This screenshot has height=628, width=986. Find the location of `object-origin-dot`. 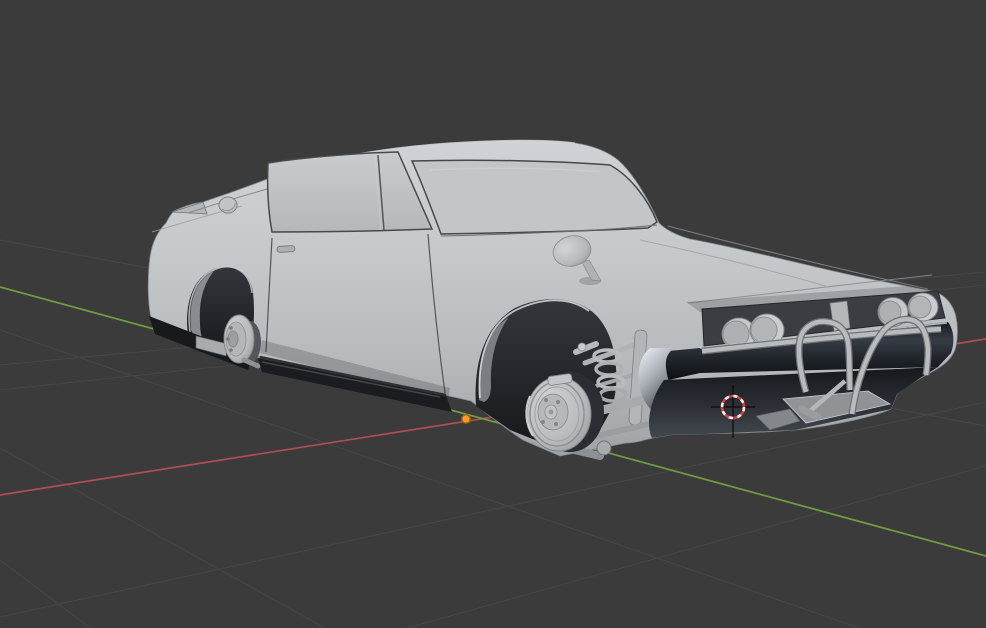

object-origin-dot is located at coordinates (466, 419).